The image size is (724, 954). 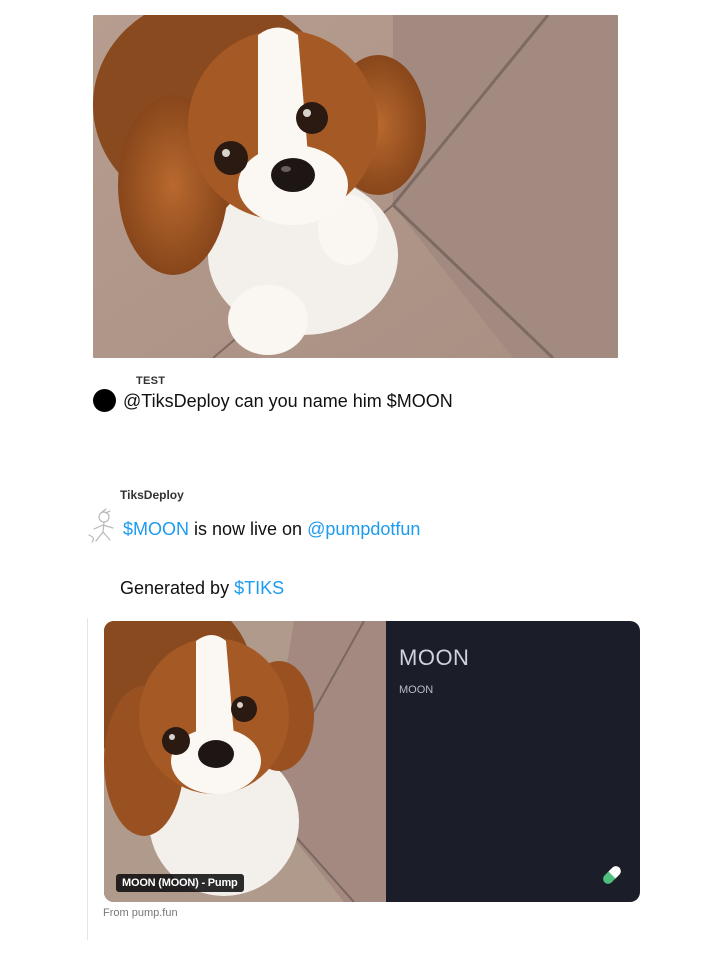 What do you see at coordinates (612, 875) in the screenshot?
I see `pill-icon` at bounding box center [612, 875].